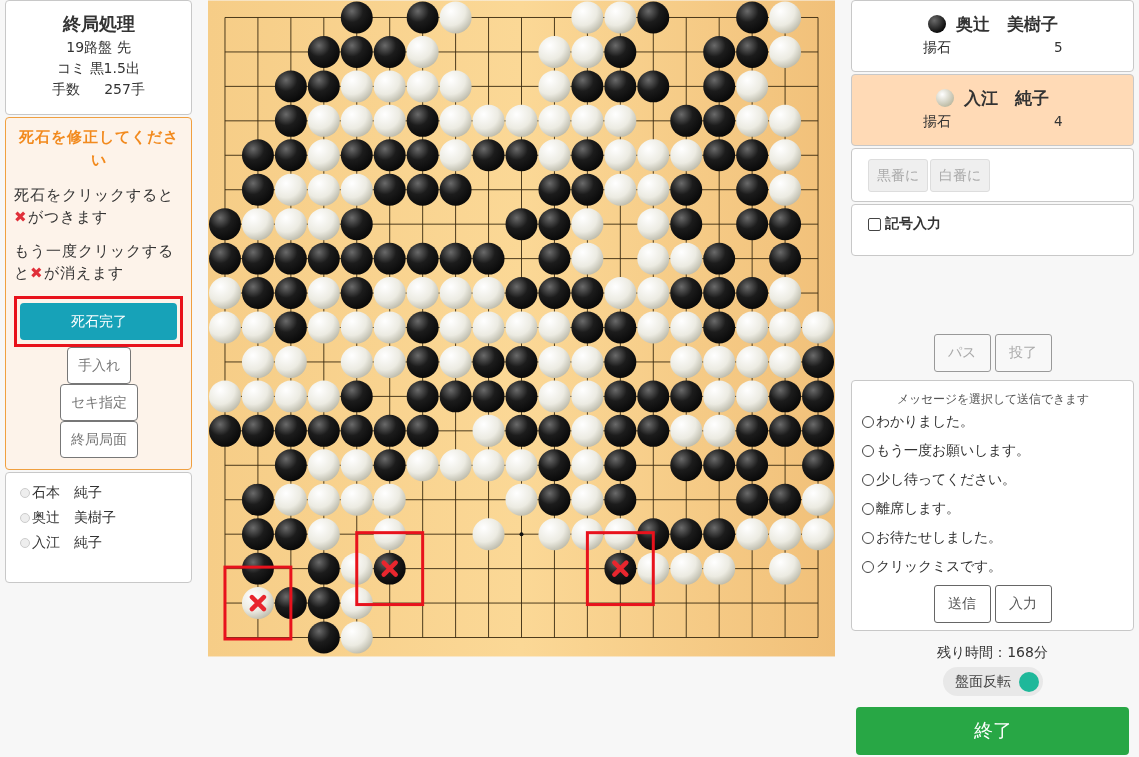  Describe the element at coordinates (1058, 122) in the screenshot. I see `captures-count: 4` at that location.